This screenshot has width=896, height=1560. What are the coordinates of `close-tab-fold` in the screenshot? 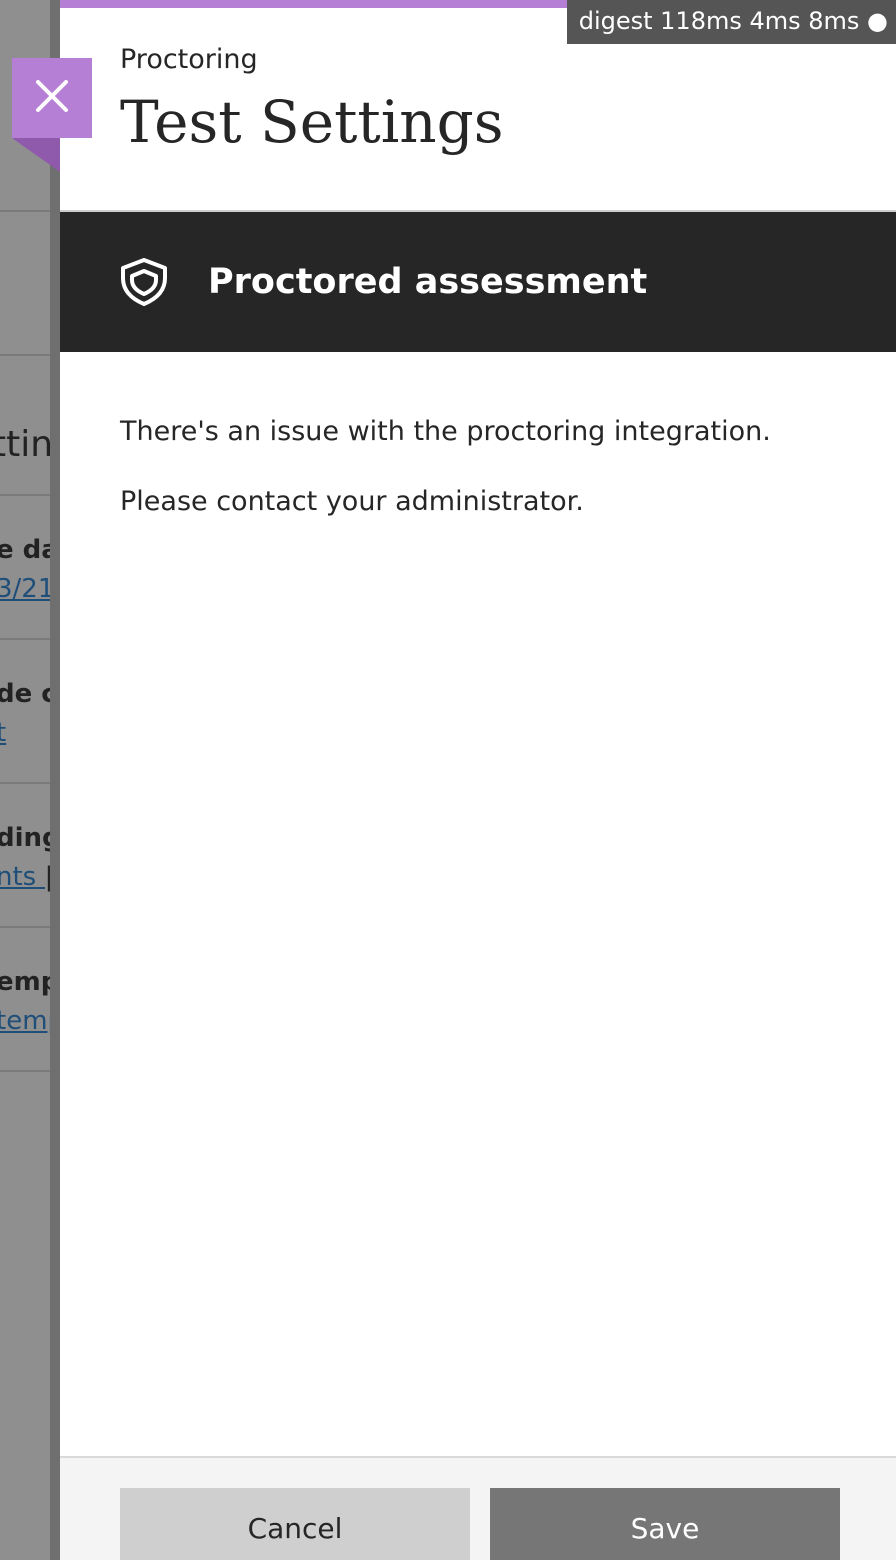 It's located at (36, 155).